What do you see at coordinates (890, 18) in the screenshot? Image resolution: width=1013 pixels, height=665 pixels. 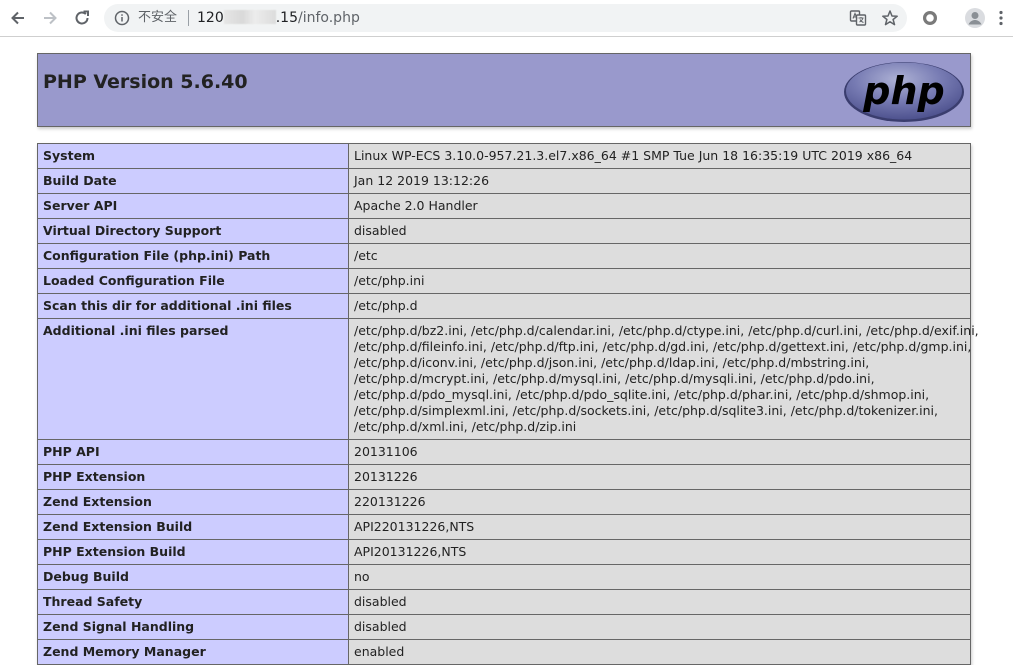 I see `star-icon` at bounding box center [890, 18].